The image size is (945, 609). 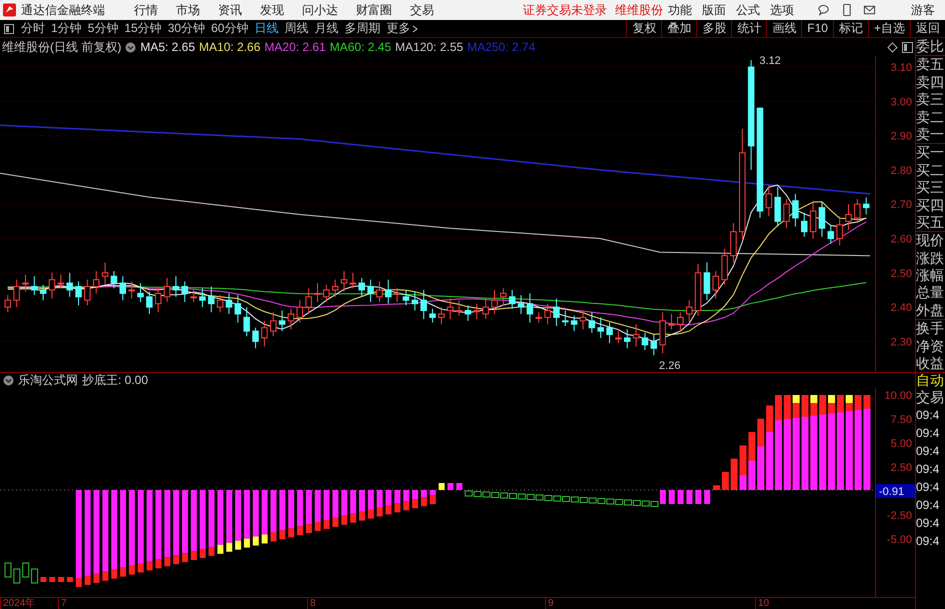 I want to click on toolbar-button: F10, so click(x=817, y=28).